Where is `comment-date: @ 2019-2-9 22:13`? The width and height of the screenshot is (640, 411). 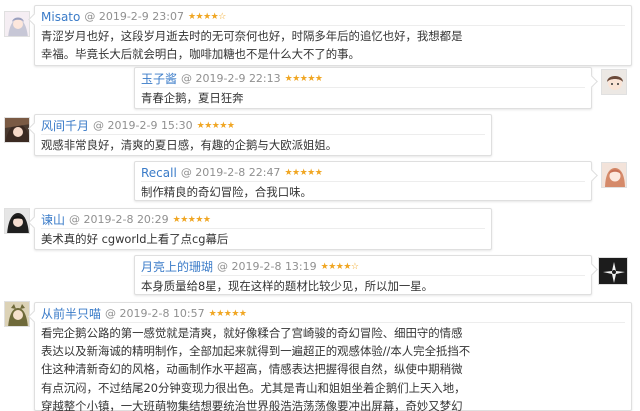 comment-date: @ 2019-2-9 22:13 is located at coordinates (231, 78).